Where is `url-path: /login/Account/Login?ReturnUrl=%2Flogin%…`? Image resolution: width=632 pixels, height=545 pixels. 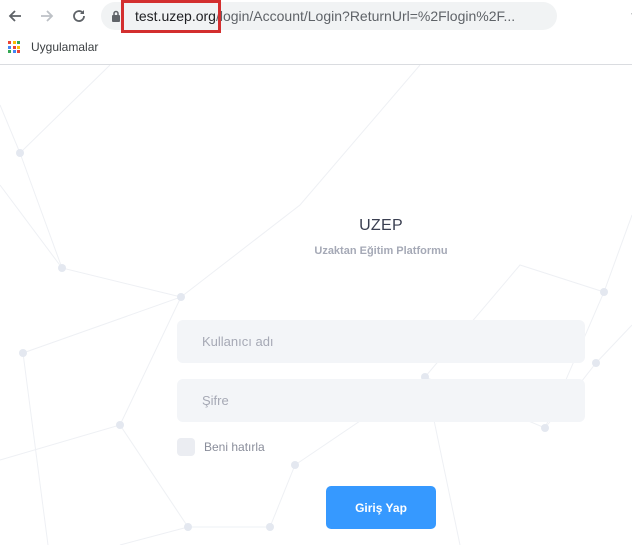
url-path: /login/Account/Login?ReturnUrl=%2Flogin%… is located at coordinates (365, 16).